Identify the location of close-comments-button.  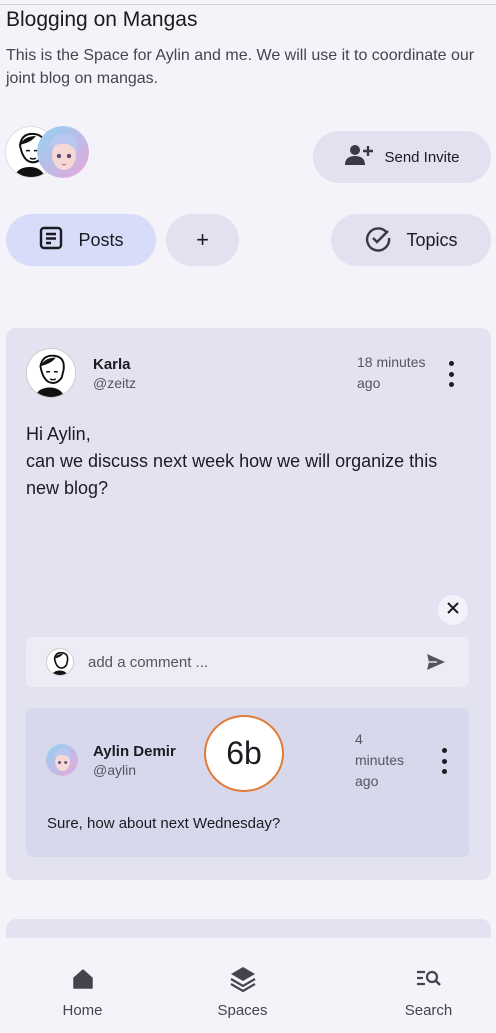
(453, 610).